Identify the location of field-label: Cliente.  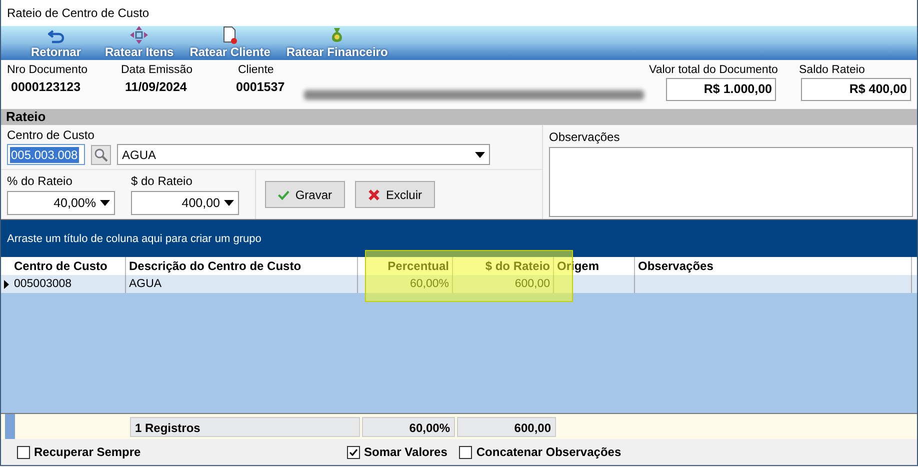
(256, 70).